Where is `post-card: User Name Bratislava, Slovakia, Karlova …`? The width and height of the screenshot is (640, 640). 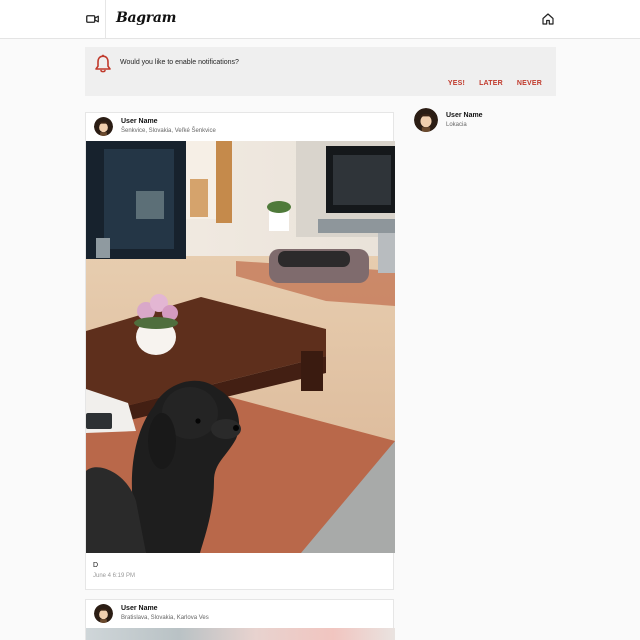
post-card: User Name Bratislava, Slovakia, Karlova … is located at coordinates (240, 619).